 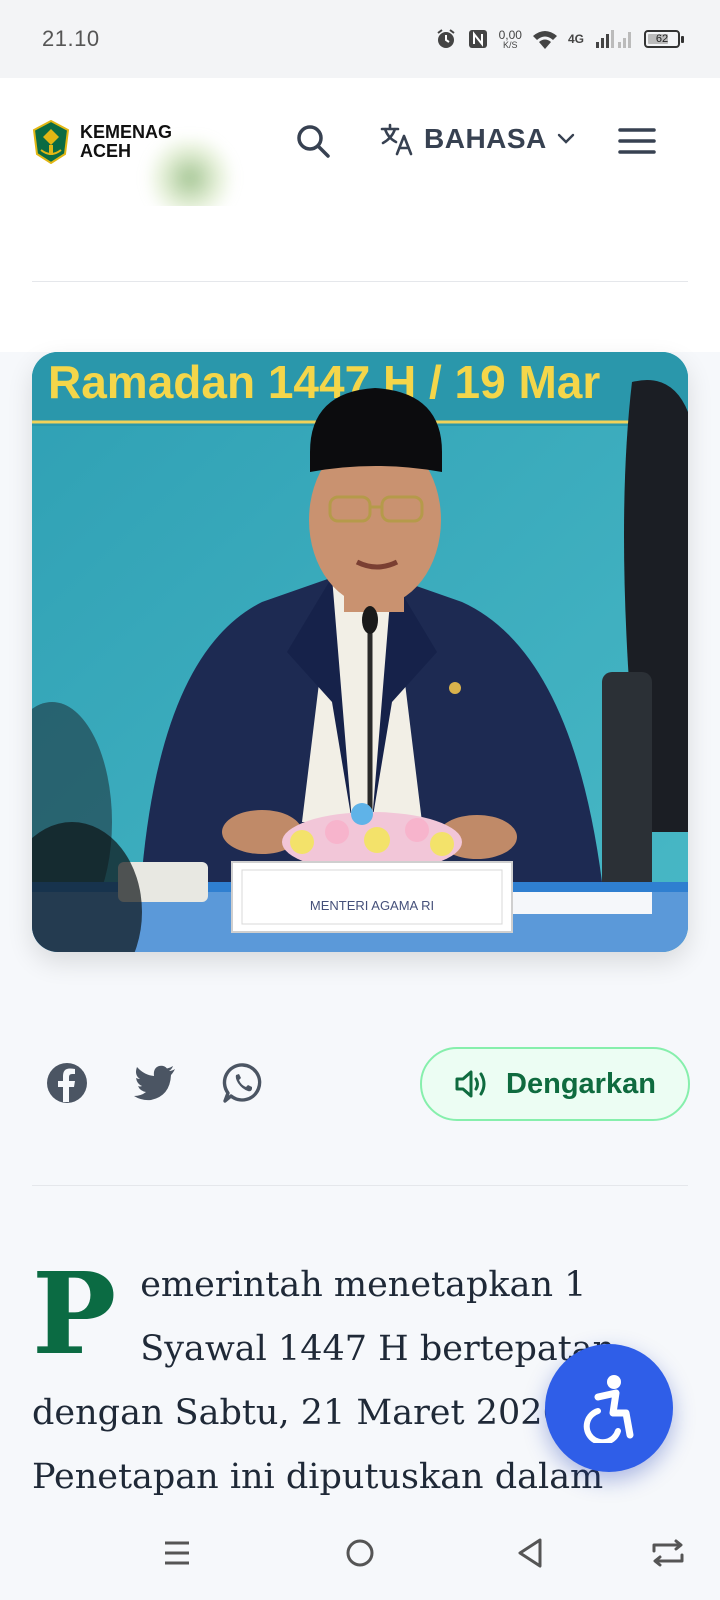 I want to click on net-speed: 0,00 K/S, so click(x=510, y=39).